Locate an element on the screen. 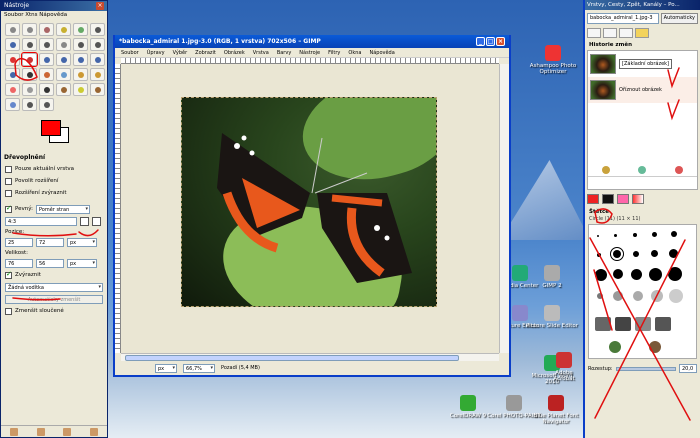 This screenshot has height=438, width=700. vertical-scrollbar is located at coordinates (504, 208).